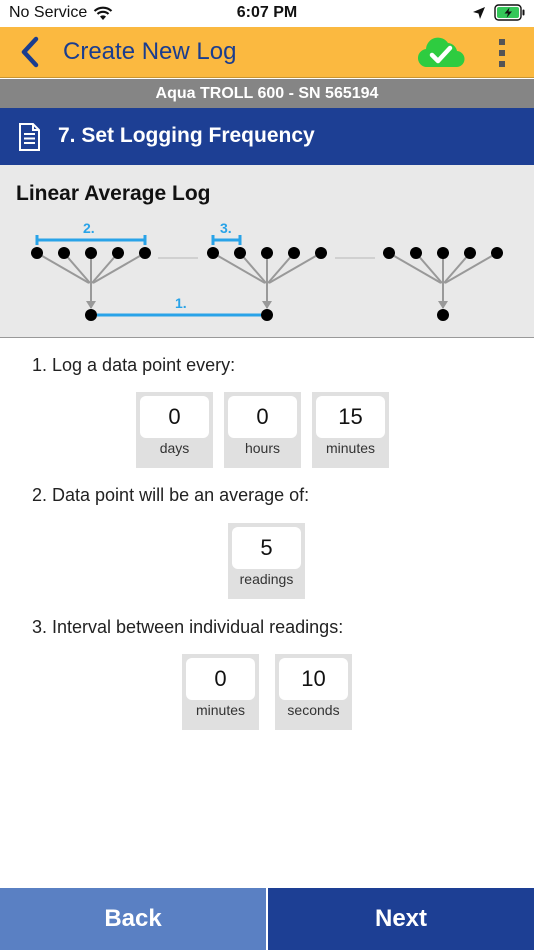 The width and height of the screenshot is (534, 950). What do you see at coordinates (29, 137) in the screenshot?
I see `document-icon` at bounding box center [29, 137].